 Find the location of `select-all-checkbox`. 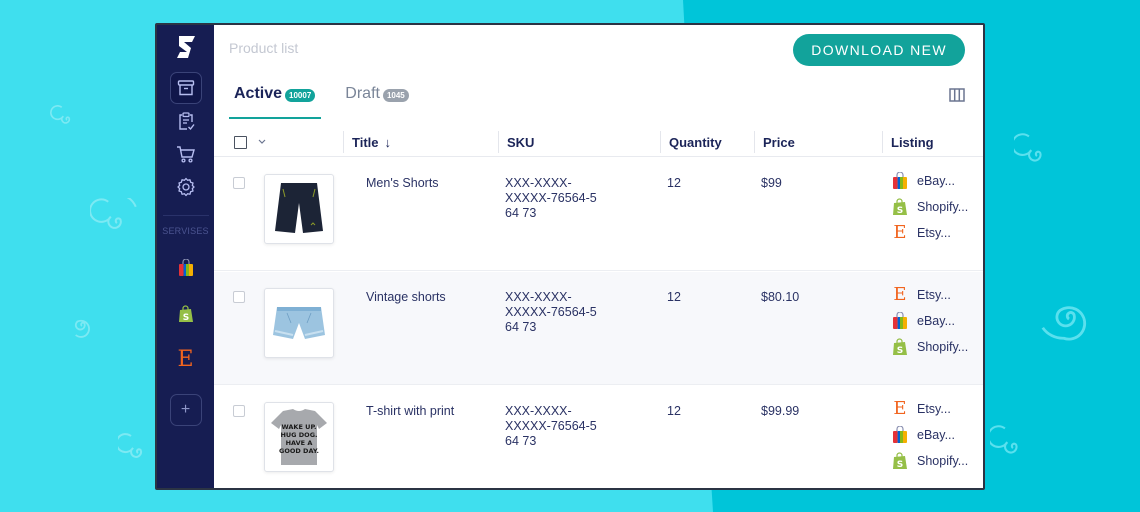

select-all-checkbox is located at coordinates (240, 142).